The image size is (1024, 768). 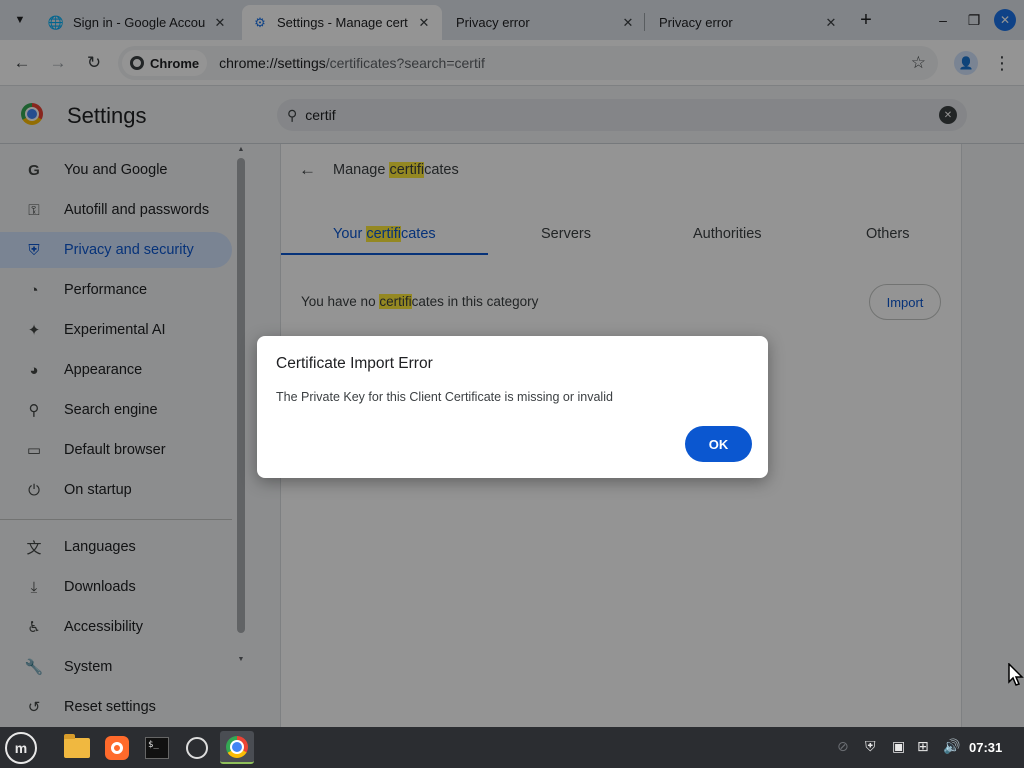 I want to click on obs-icon, so click(x=197, y=747).